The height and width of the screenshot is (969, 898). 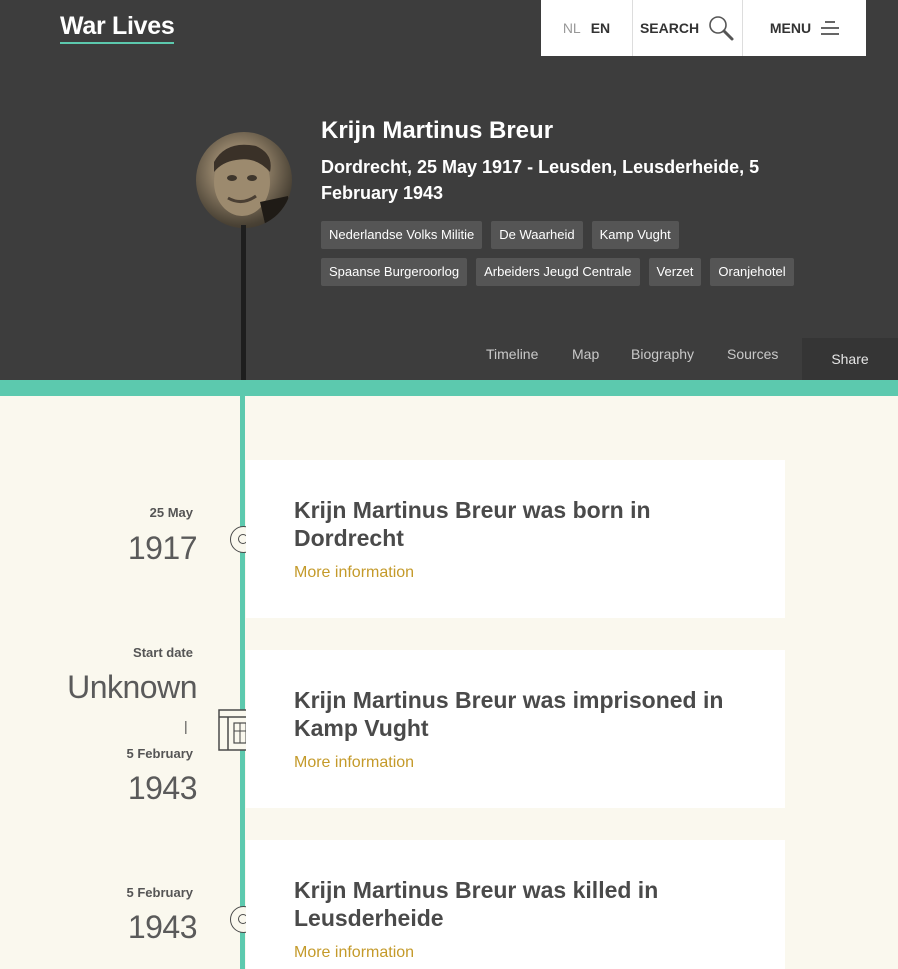 I want to click on event-year: 1917, so click(x=162, y=548).